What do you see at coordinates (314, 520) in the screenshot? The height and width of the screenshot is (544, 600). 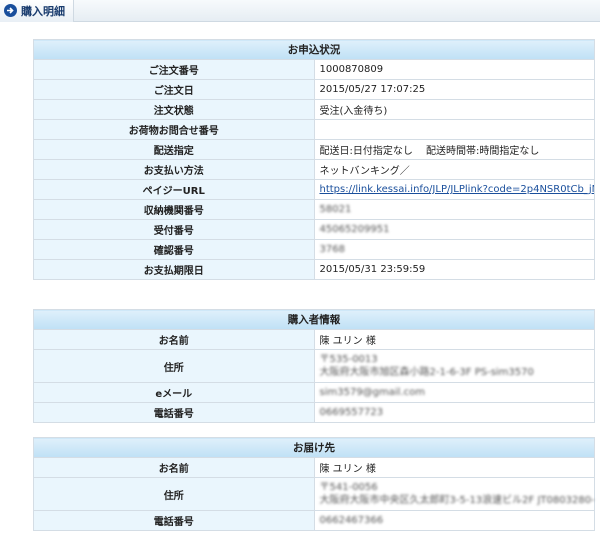 I see `table-row: 電話番号 0662467366` at bounding box center [314, 520].